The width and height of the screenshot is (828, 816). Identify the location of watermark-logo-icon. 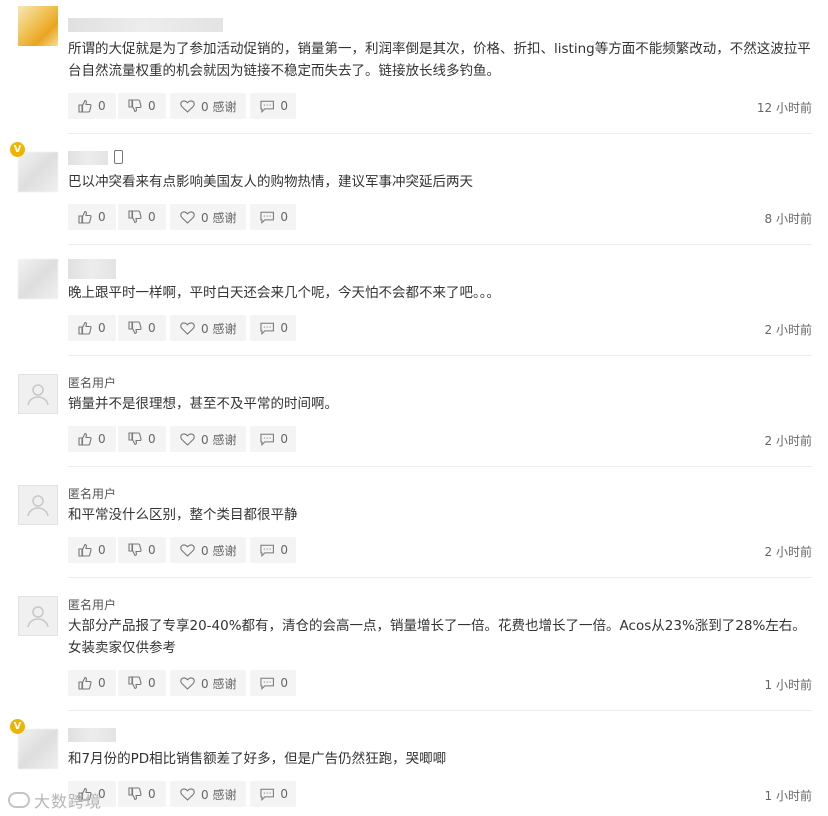
(19, 800).